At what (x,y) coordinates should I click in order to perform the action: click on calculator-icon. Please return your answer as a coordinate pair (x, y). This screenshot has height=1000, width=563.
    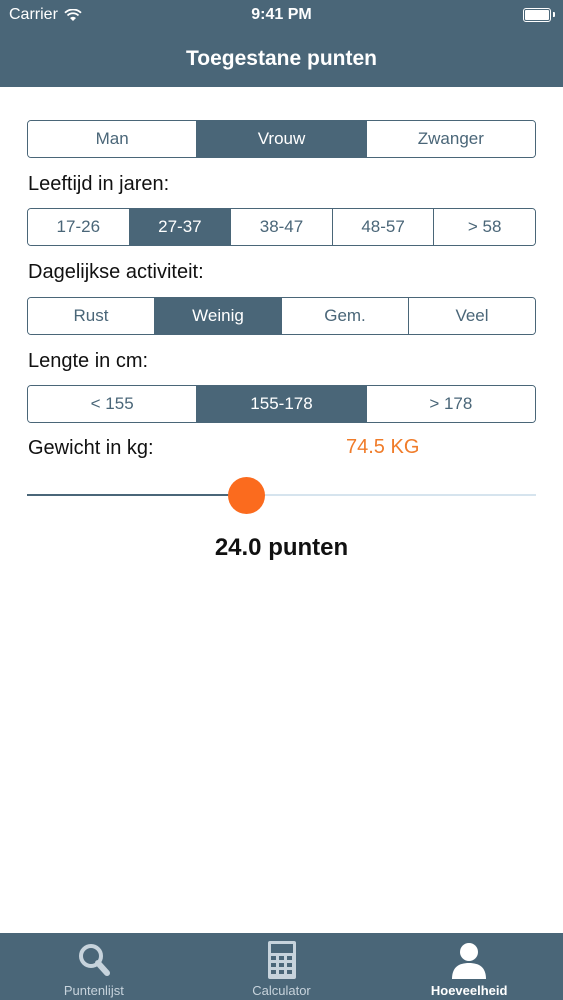
    Looking at the image, I should click on (281, 960).